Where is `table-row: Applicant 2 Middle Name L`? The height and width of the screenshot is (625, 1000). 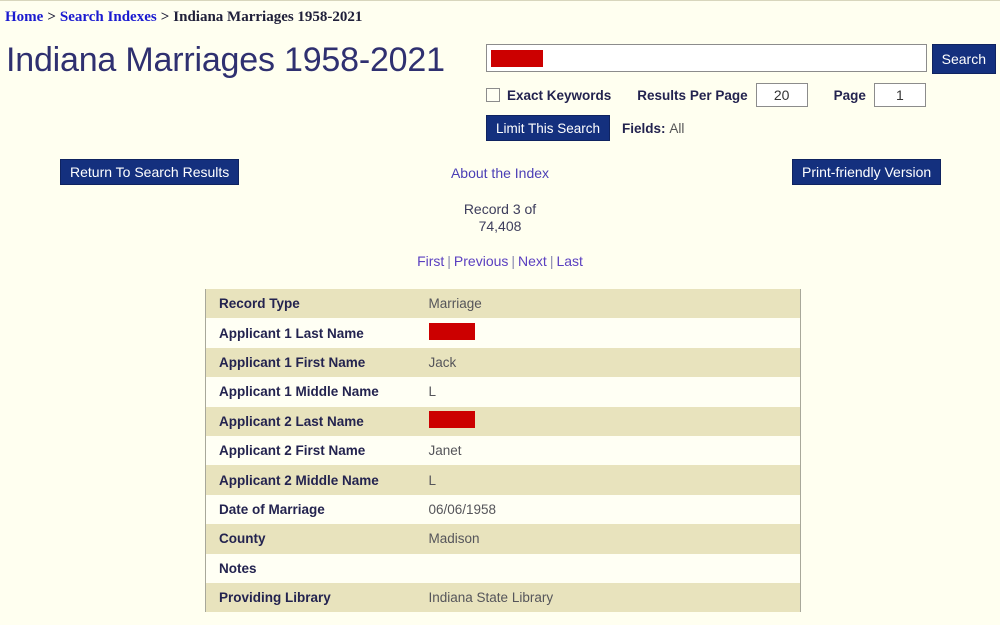
table-row: Applicant 2 Middle Name L is located at coordinates (503, 480).